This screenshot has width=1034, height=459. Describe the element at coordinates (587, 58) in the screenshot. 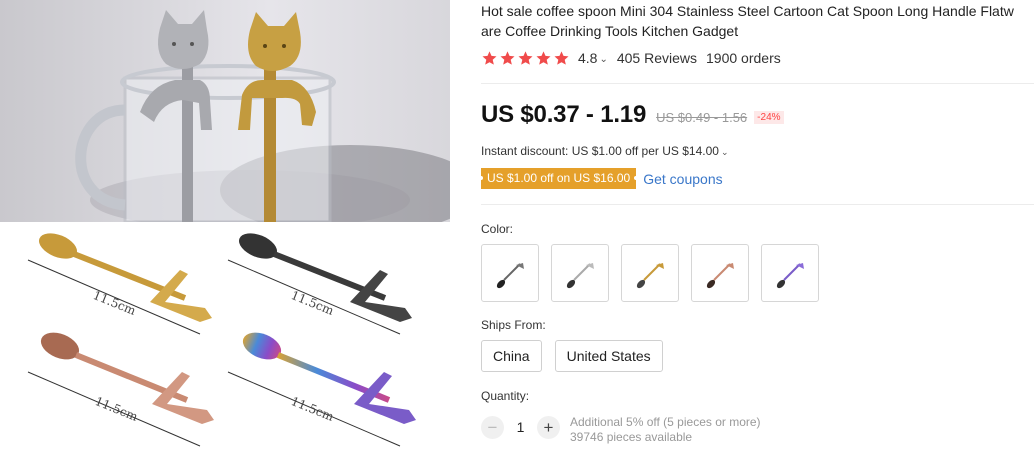

I see `rating-value: 4.8` at that location.